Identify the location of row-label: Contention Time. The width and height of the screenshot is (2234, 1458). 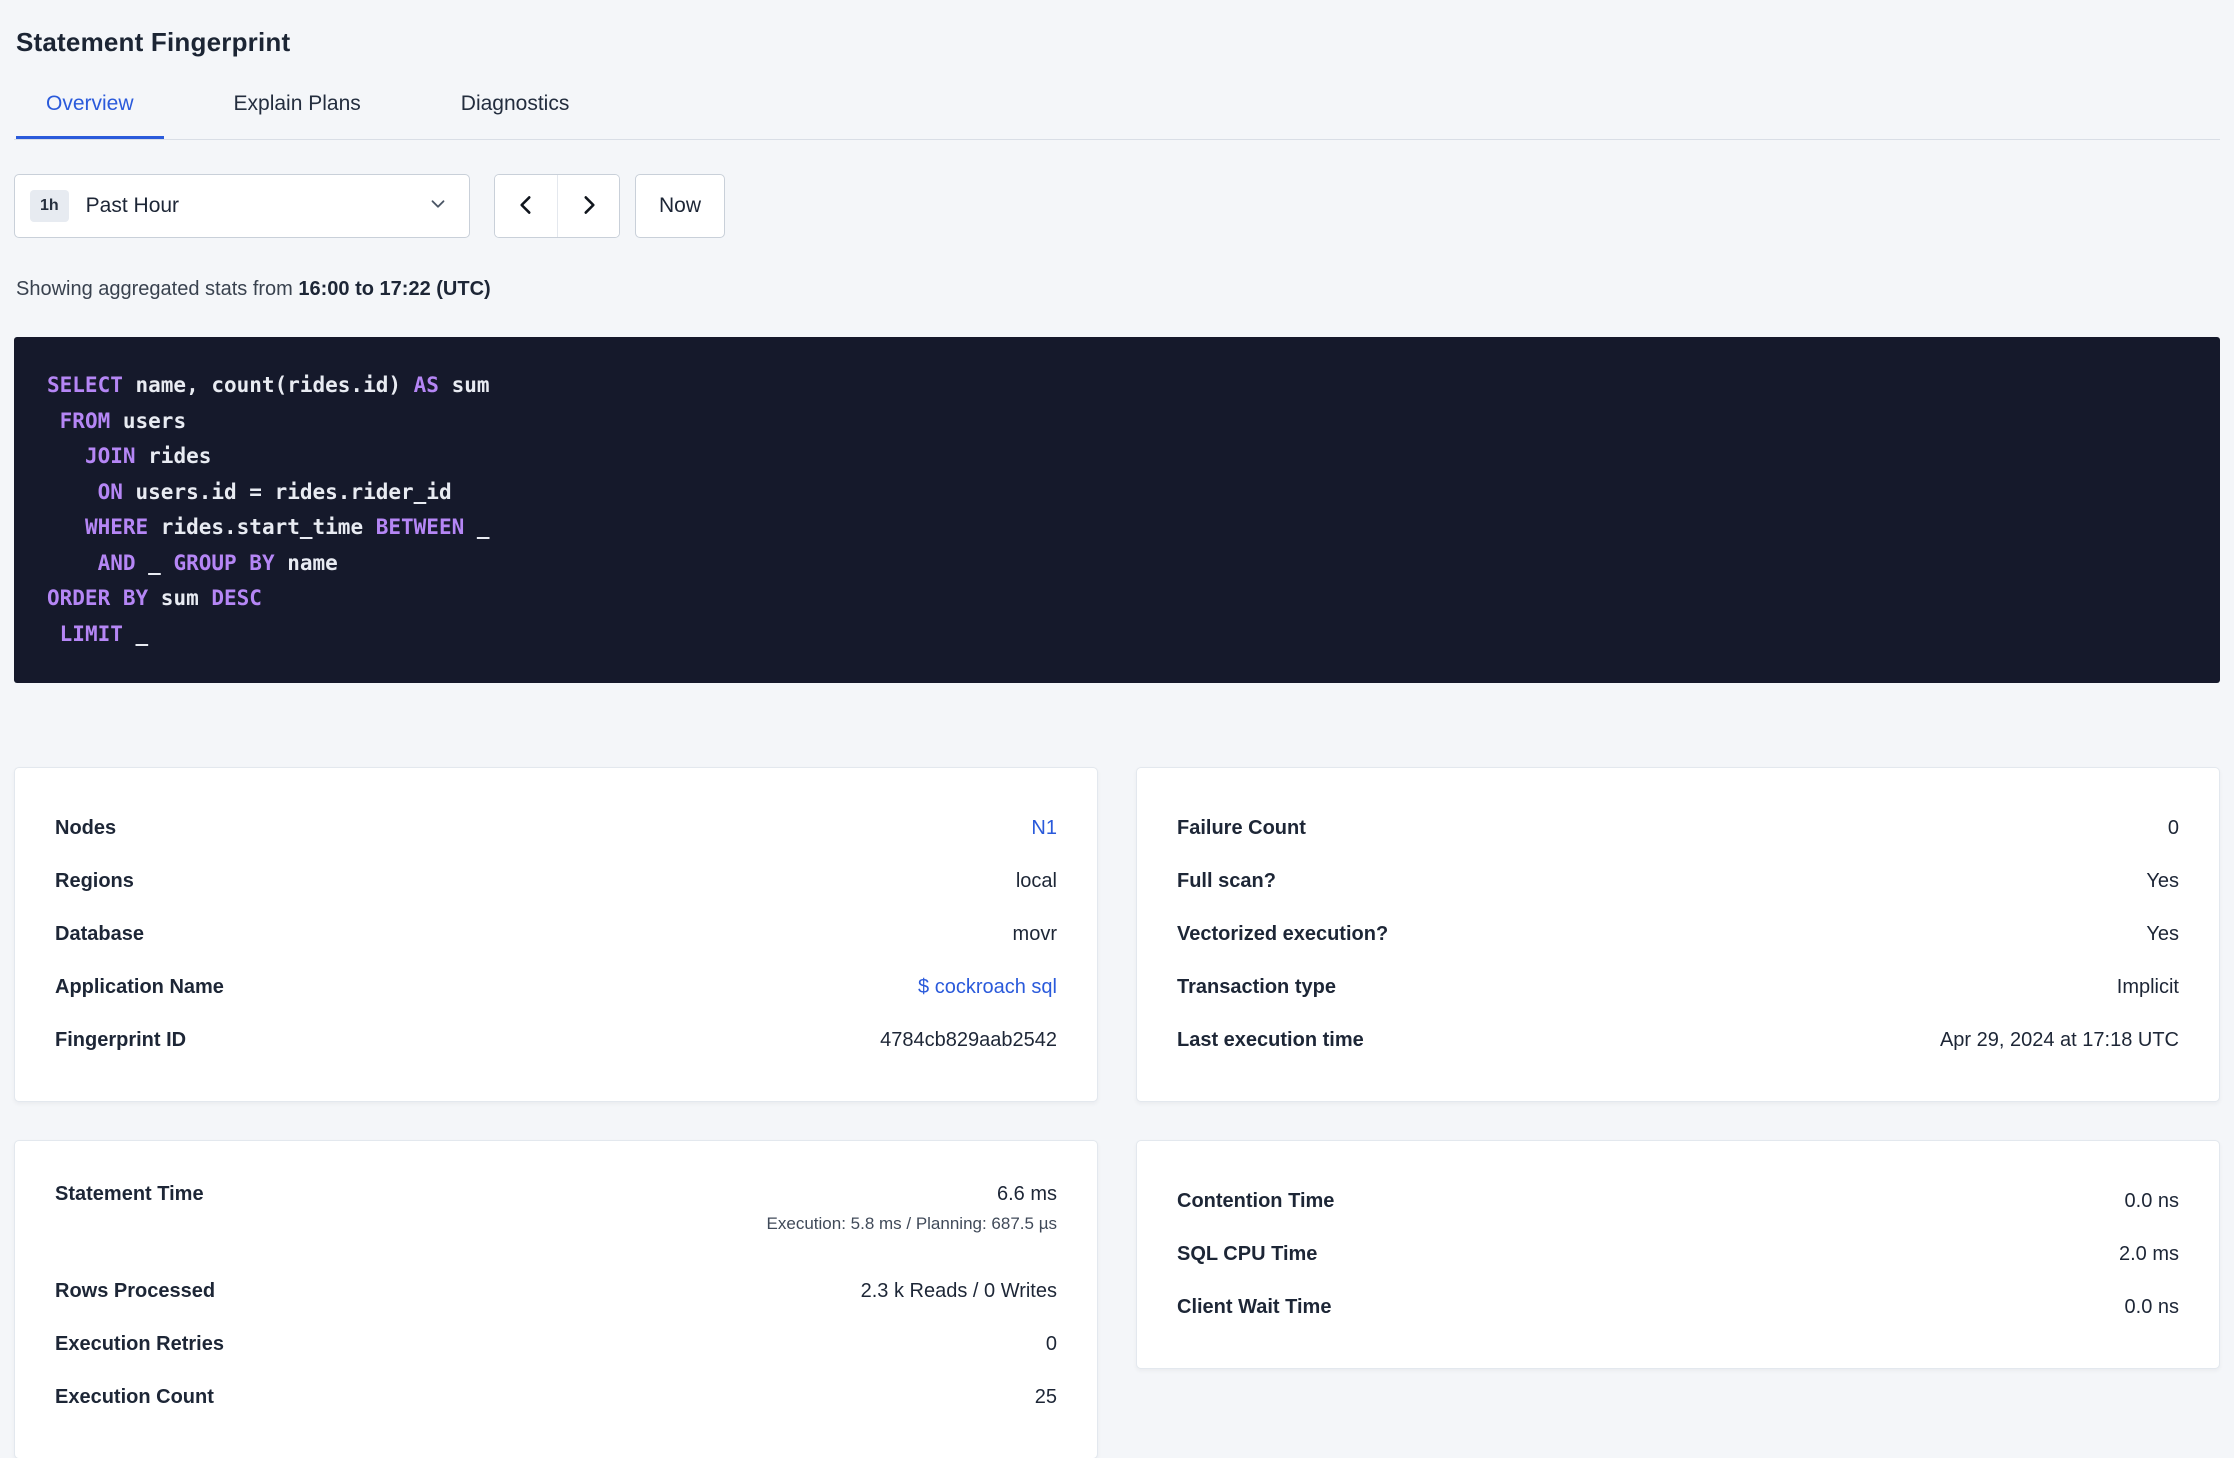
(1256, 1201).